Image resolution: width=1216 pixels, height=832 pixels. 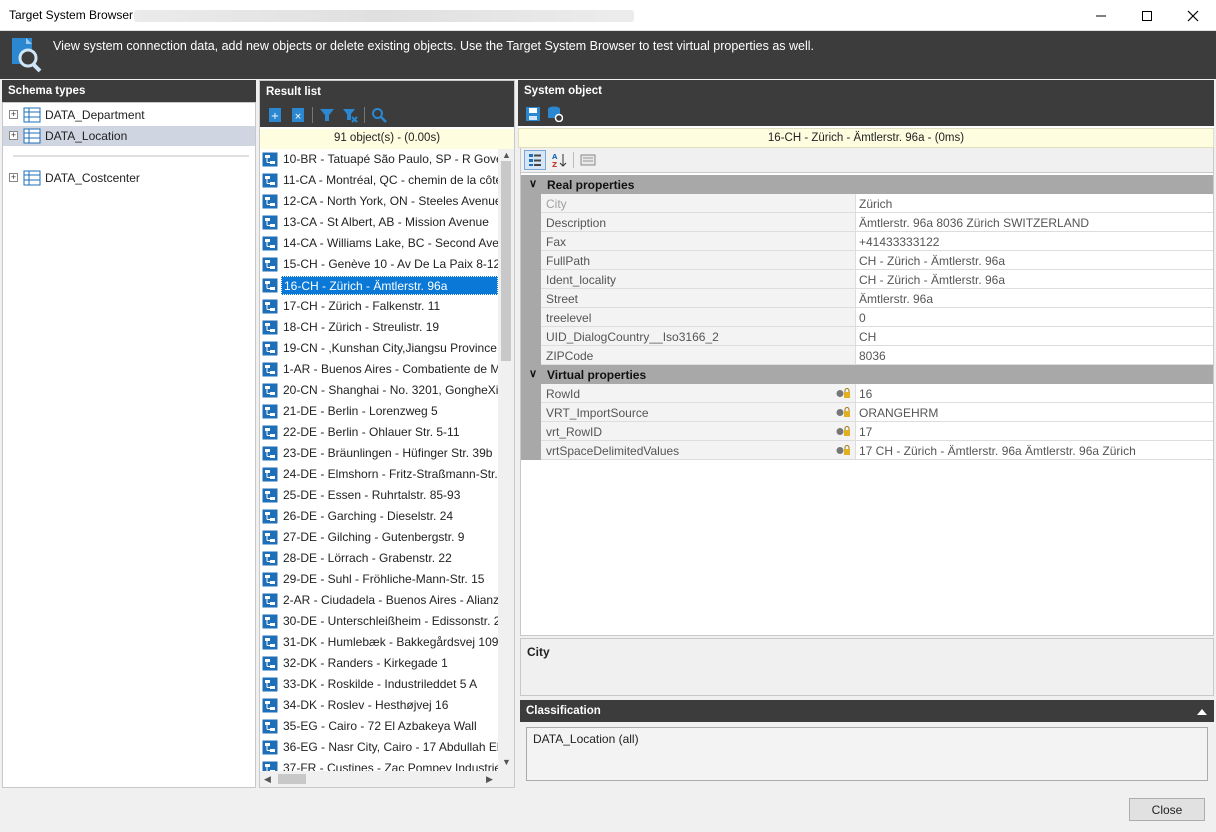 I want to click on property-row: treelevel 0, so click(x=867, y=317).